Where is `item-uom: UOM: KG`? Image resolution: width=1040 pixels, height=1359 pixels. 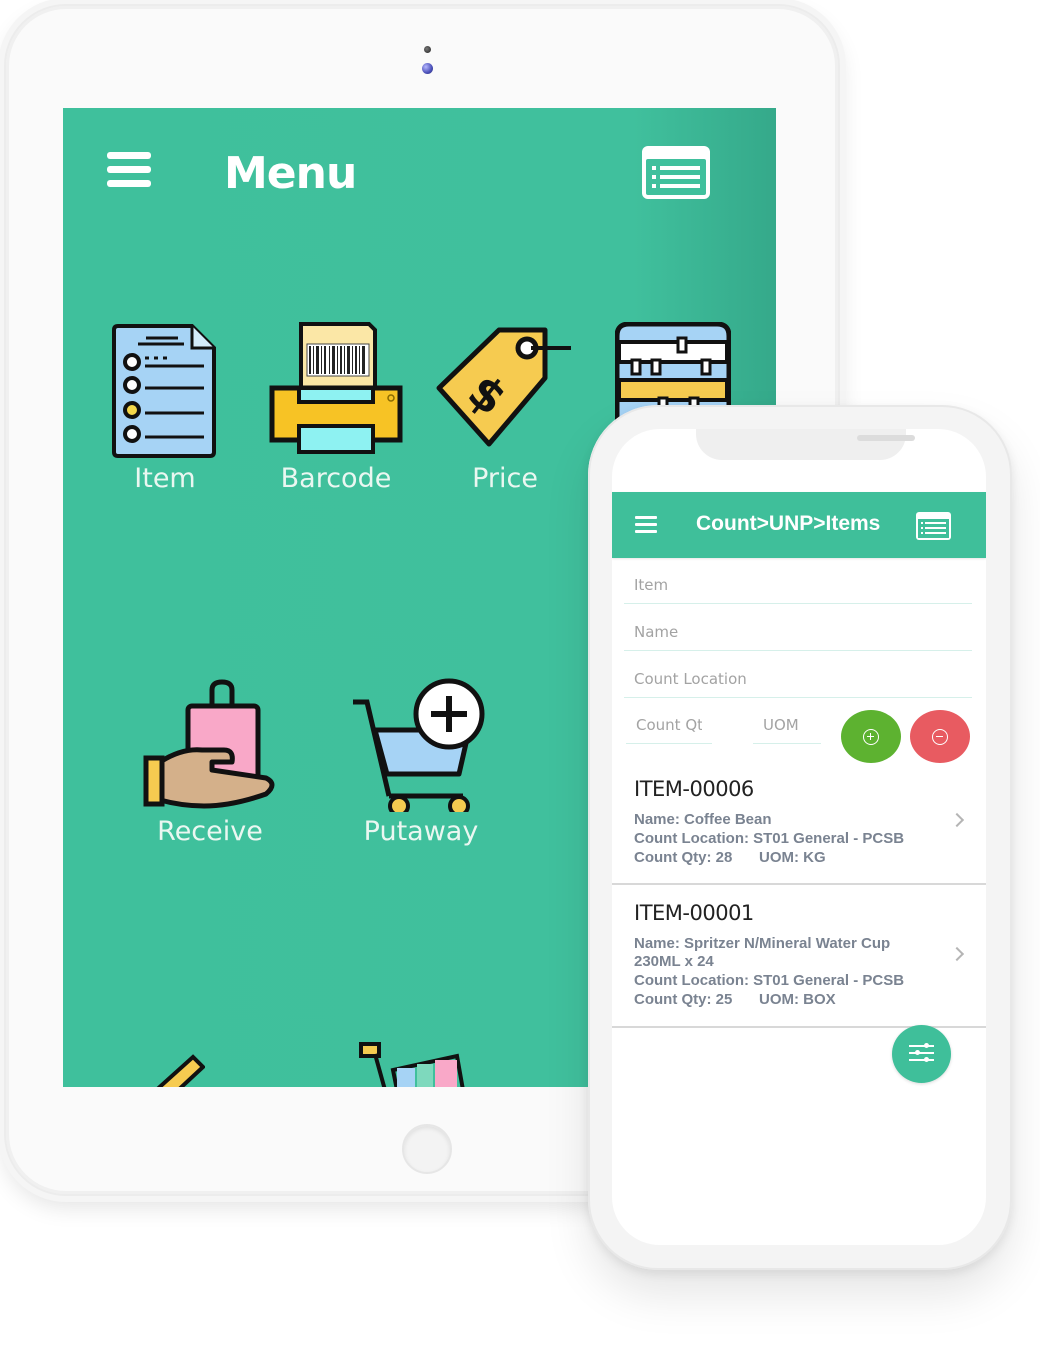
item-uom: UOM: KG is located at coordinates (792, 857).